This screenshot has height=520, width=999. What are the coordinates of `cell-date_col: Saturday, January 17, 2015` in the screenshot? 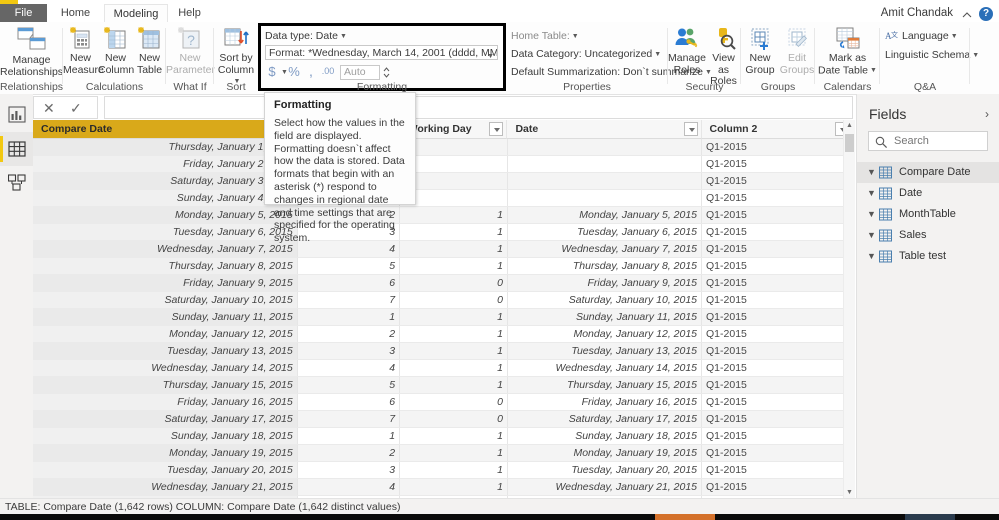 It's located at (605, 419).